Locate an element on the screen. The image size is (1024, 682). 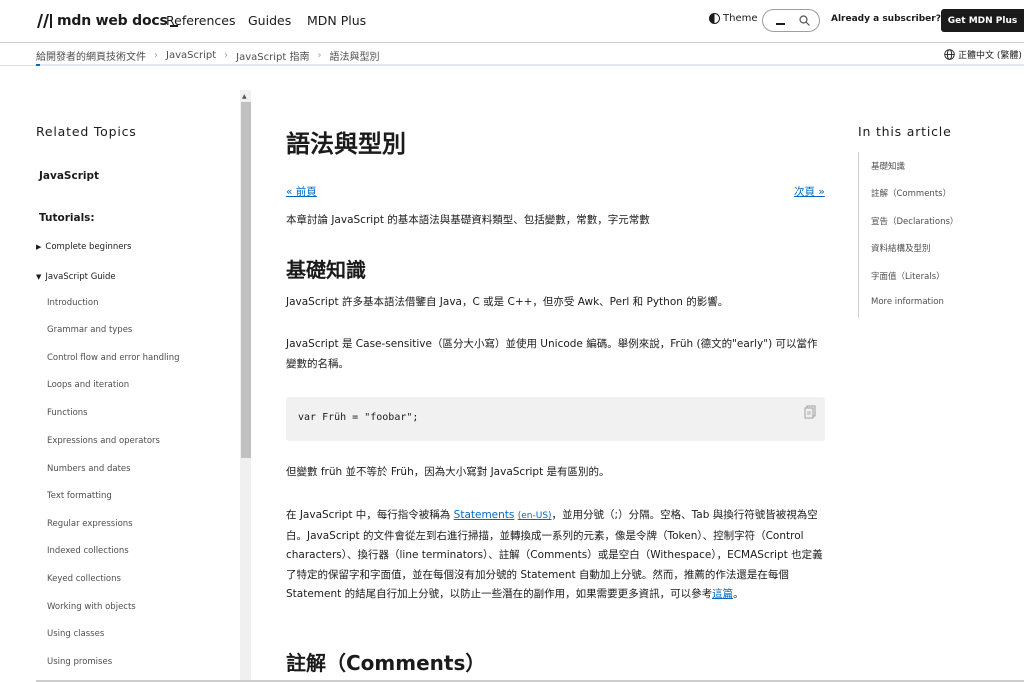
sidebar-group-label: JavaScript Guide is located at coordinates (80, 277).